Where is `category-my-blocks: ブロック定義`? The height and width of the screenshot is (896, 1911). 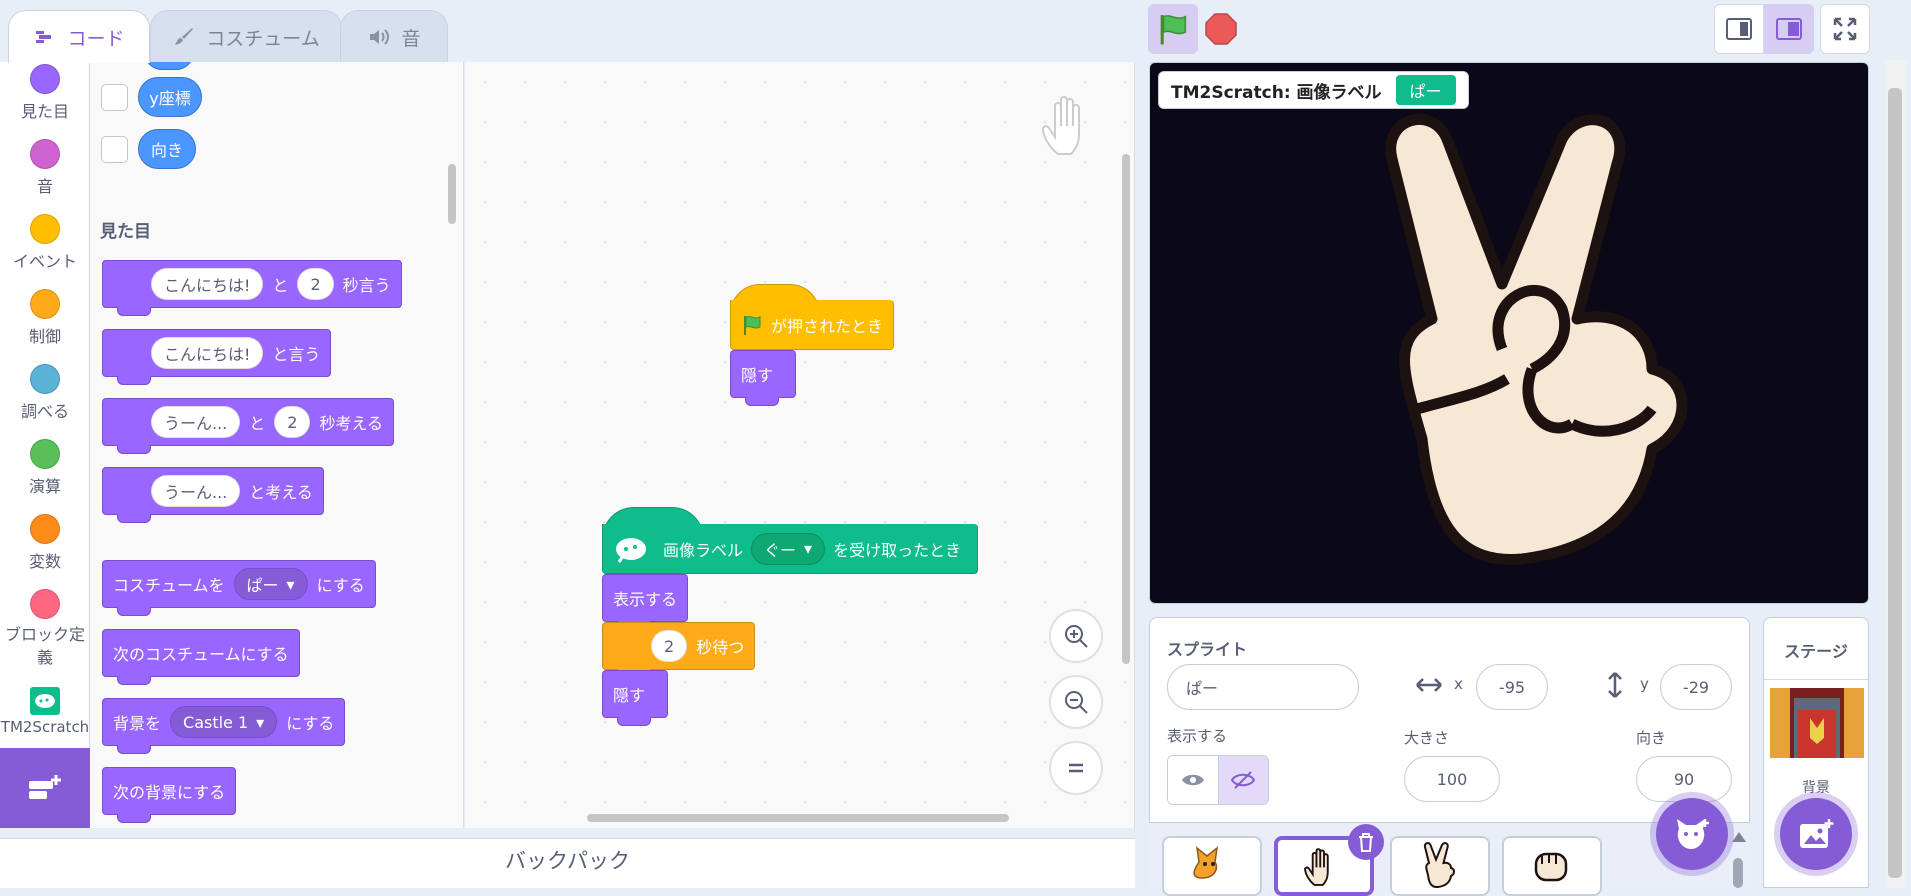 category-my-blocks: ブロック定義 is located at coordinates (45, 629).